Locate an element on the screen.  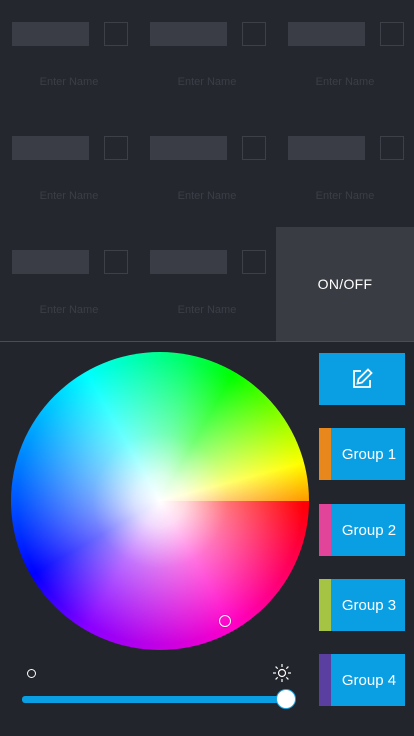
group-3-button: Group 3 is located at coordinates (362, 605).